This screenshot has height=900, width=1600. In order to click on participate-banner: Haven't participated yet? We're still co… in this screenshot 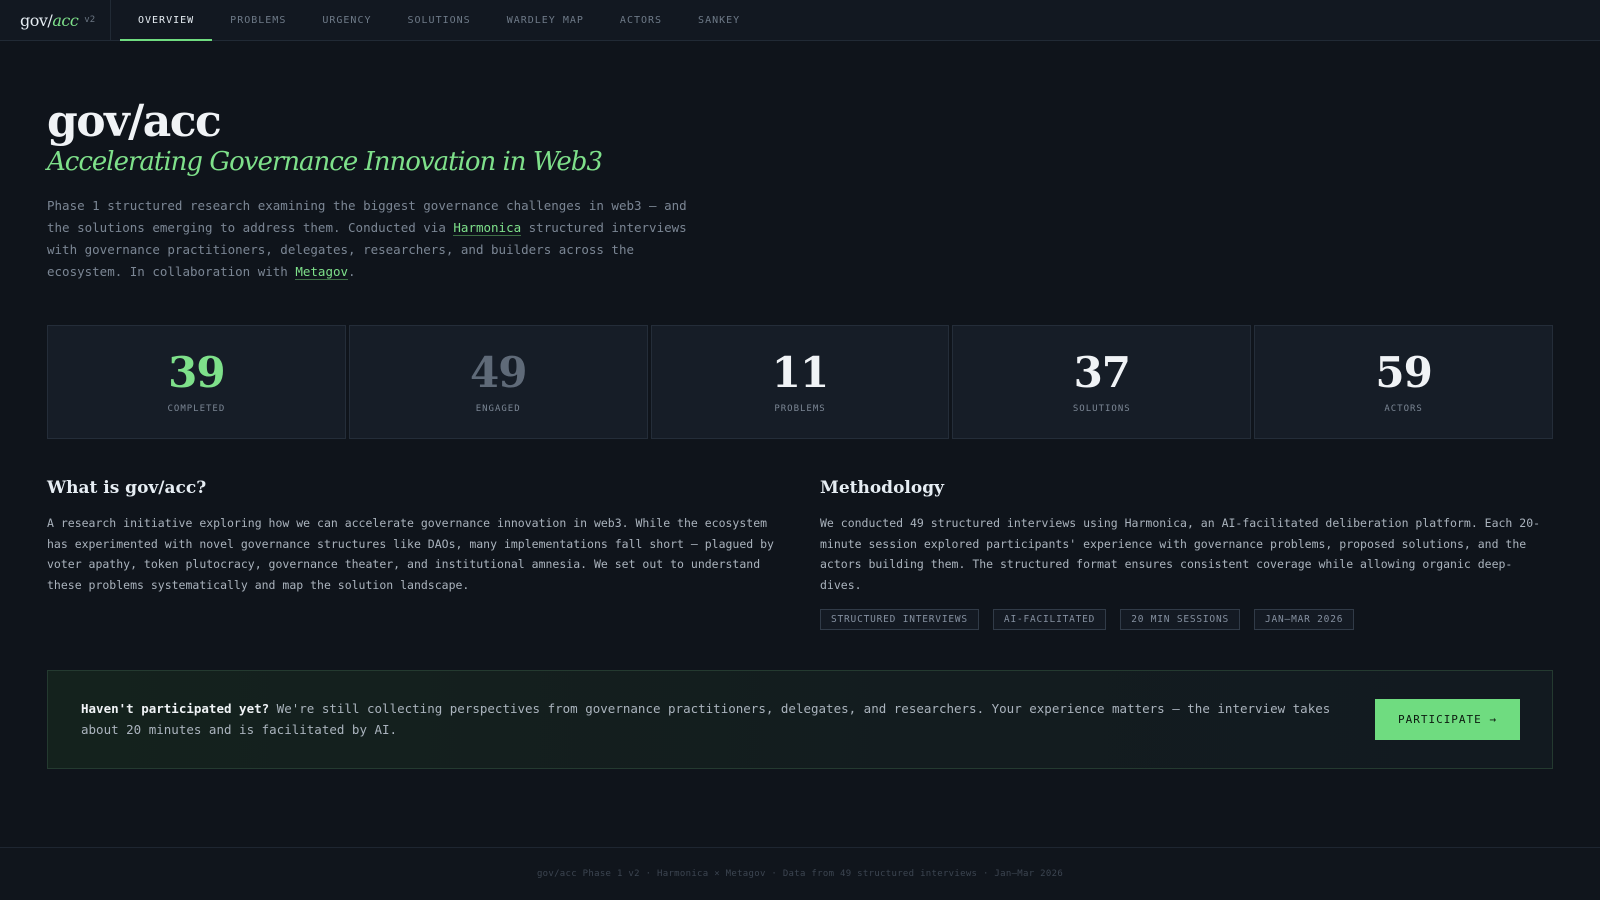, I will do `click(800, 719)`.